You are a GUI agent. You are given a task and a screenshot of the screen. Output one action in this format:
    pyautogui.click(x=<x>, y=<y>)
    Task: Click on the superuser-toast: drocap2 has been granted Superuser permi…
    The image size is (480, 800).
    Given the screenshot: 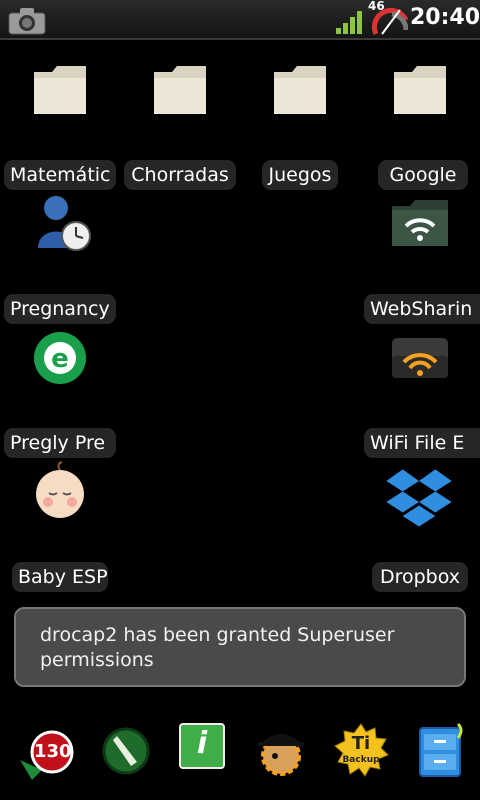 What is the action you would take?
    pyautogui.click(x=240, y=647)
    